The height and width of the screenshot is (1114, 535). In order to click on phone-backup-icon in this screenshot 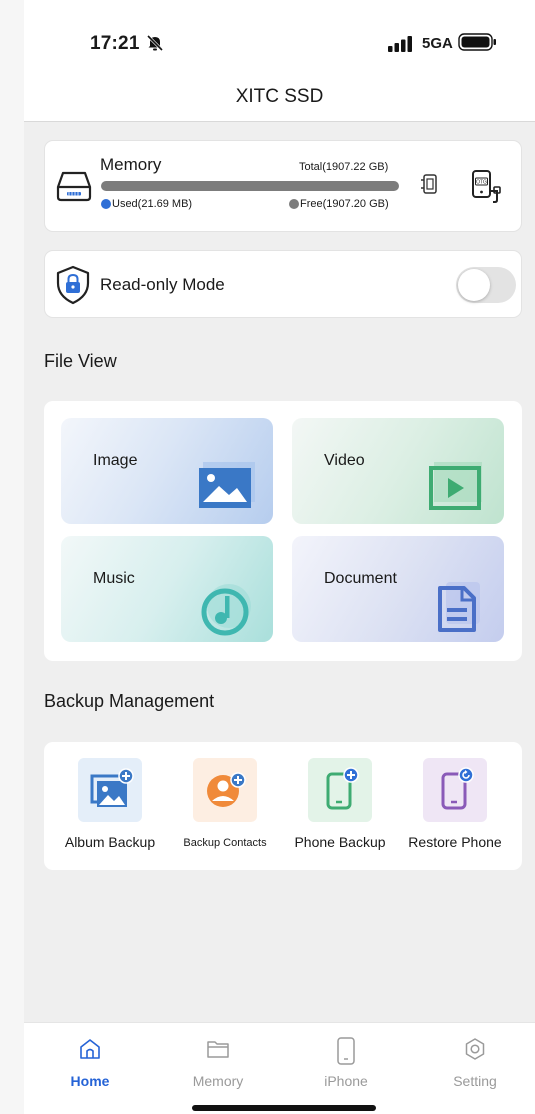, I will do `click(340, 796)`.